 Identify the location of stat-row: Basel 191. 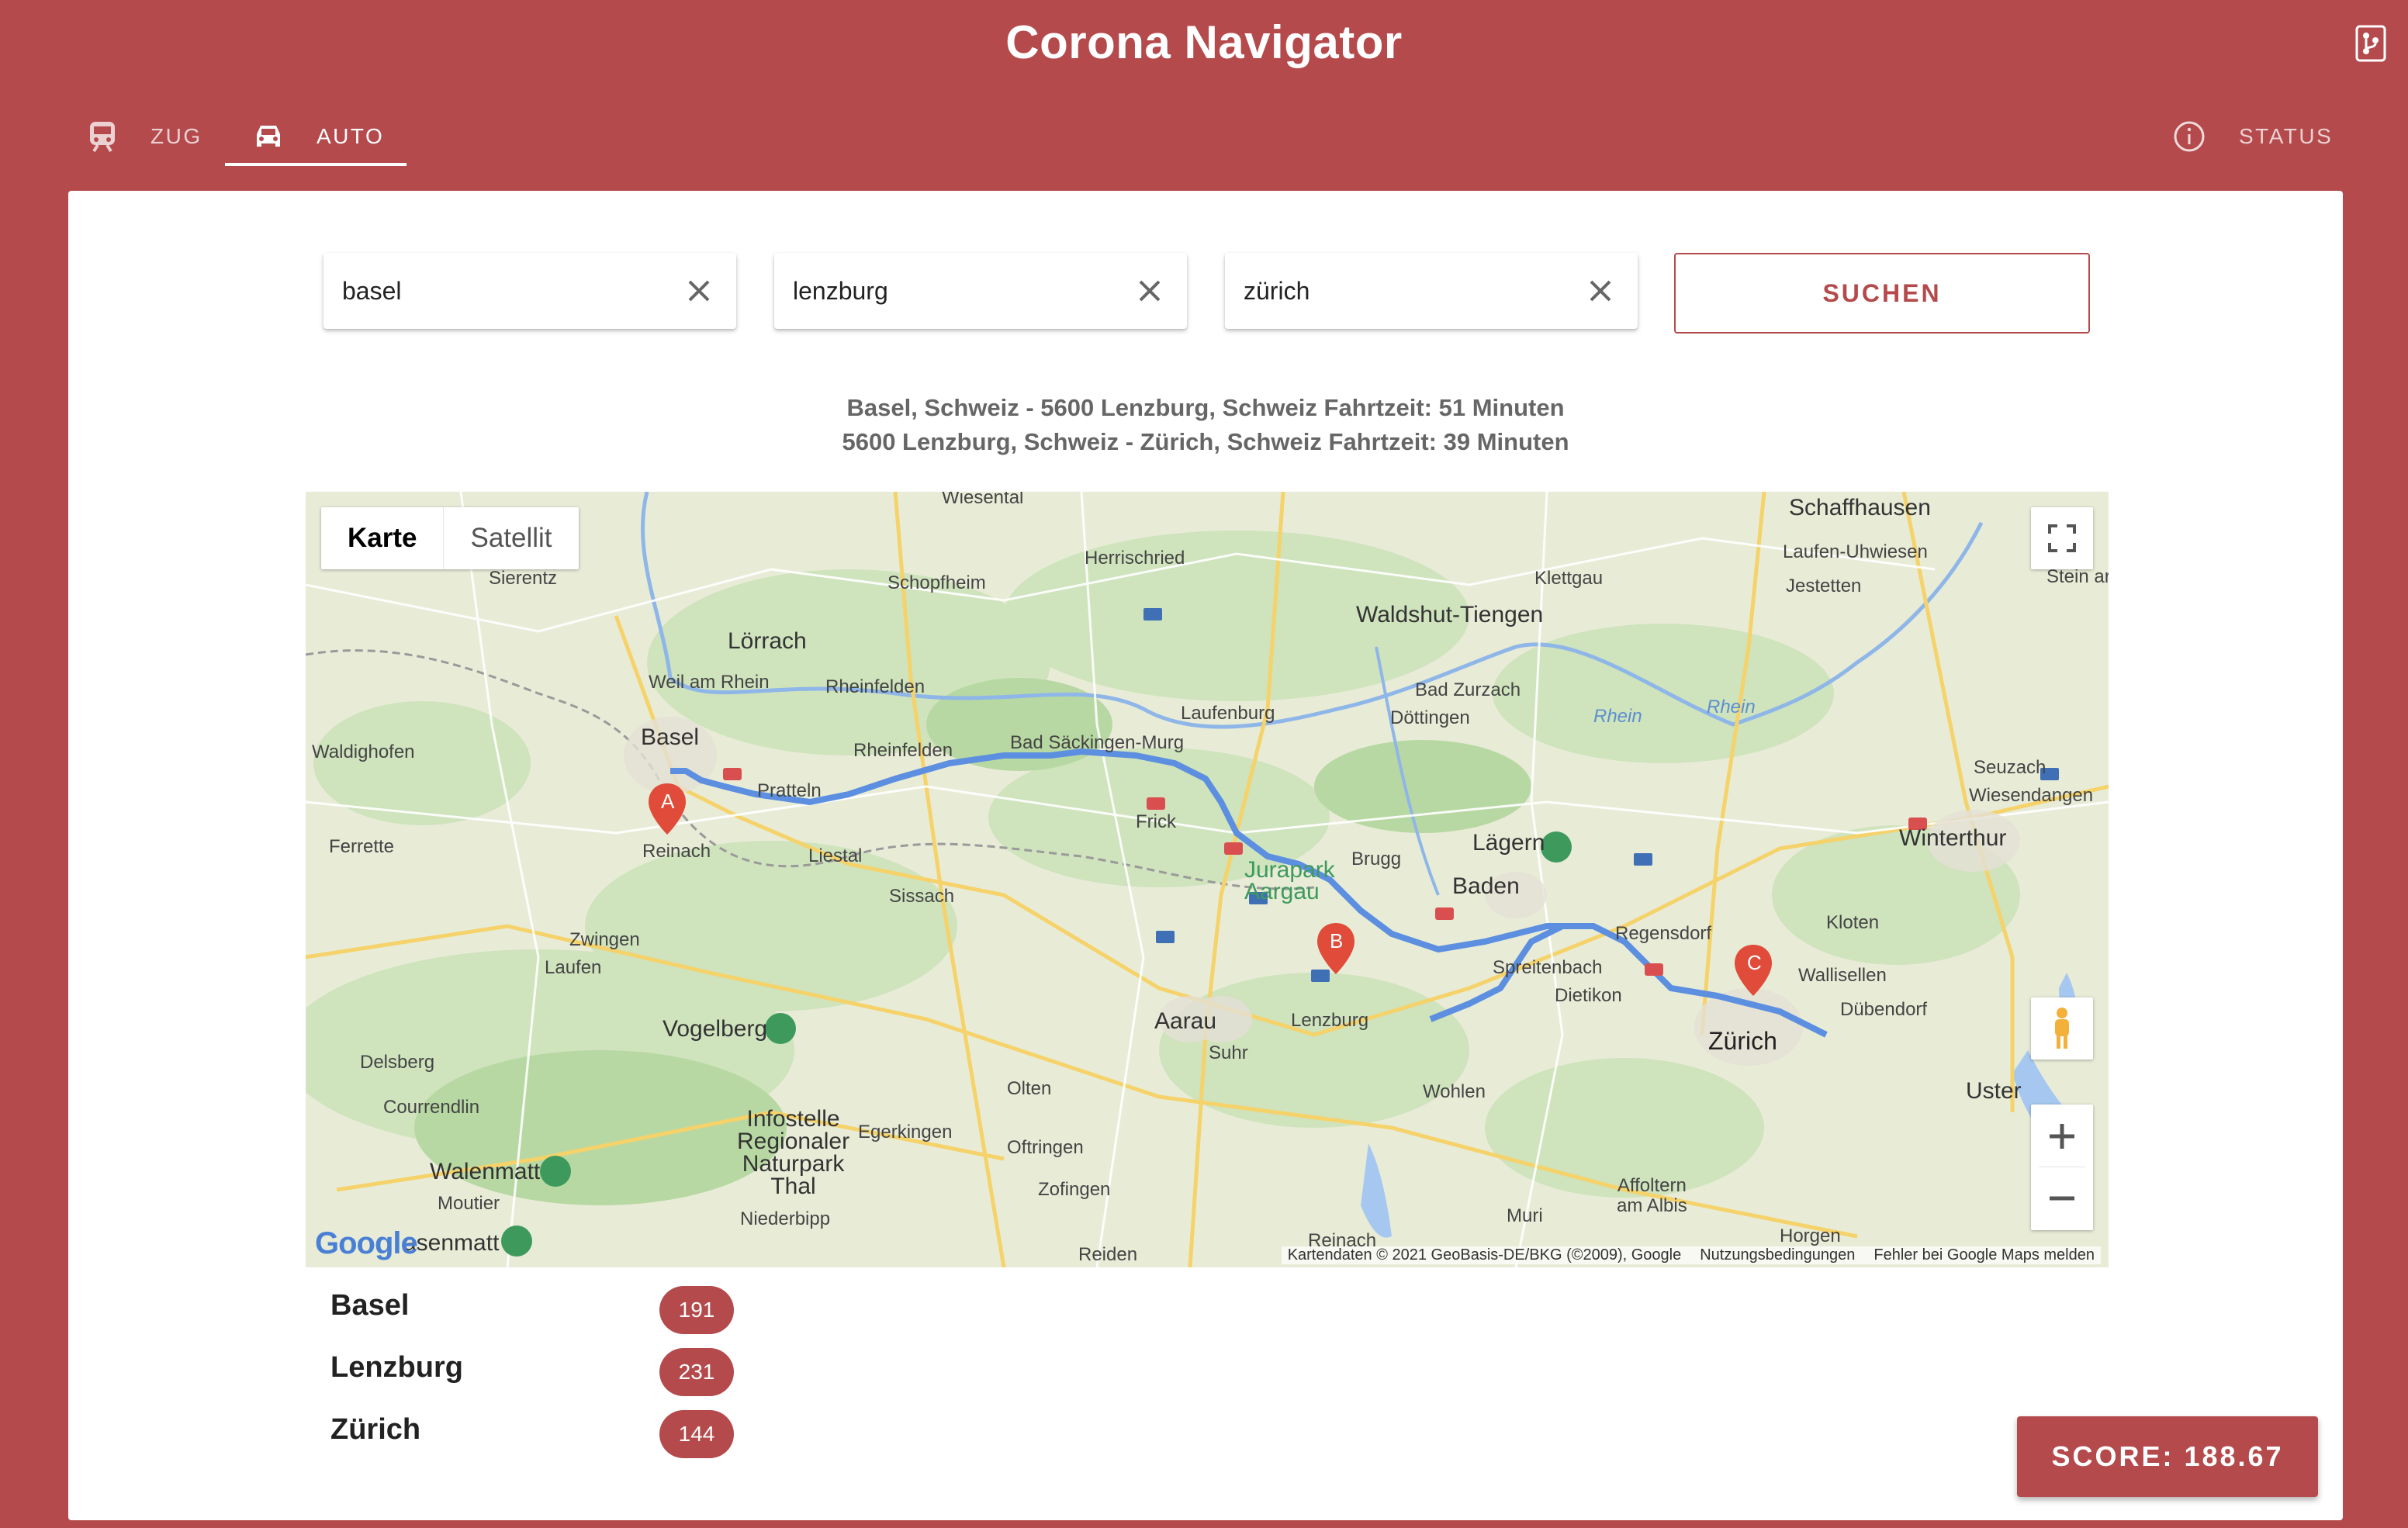
(548, 1310).